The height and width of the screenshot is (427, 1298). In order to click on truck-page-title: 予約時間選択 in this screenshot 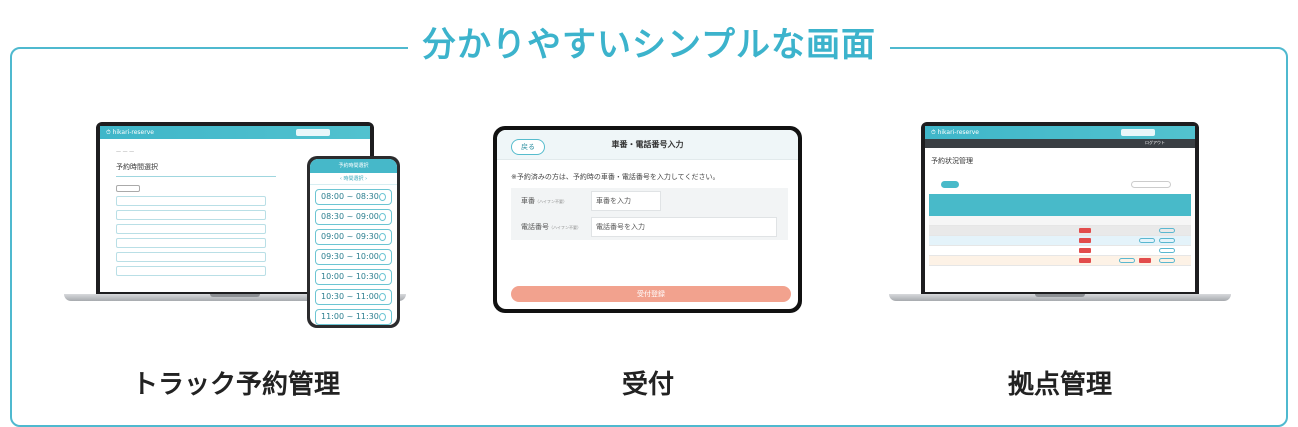, I will do `click(196, 169)`.